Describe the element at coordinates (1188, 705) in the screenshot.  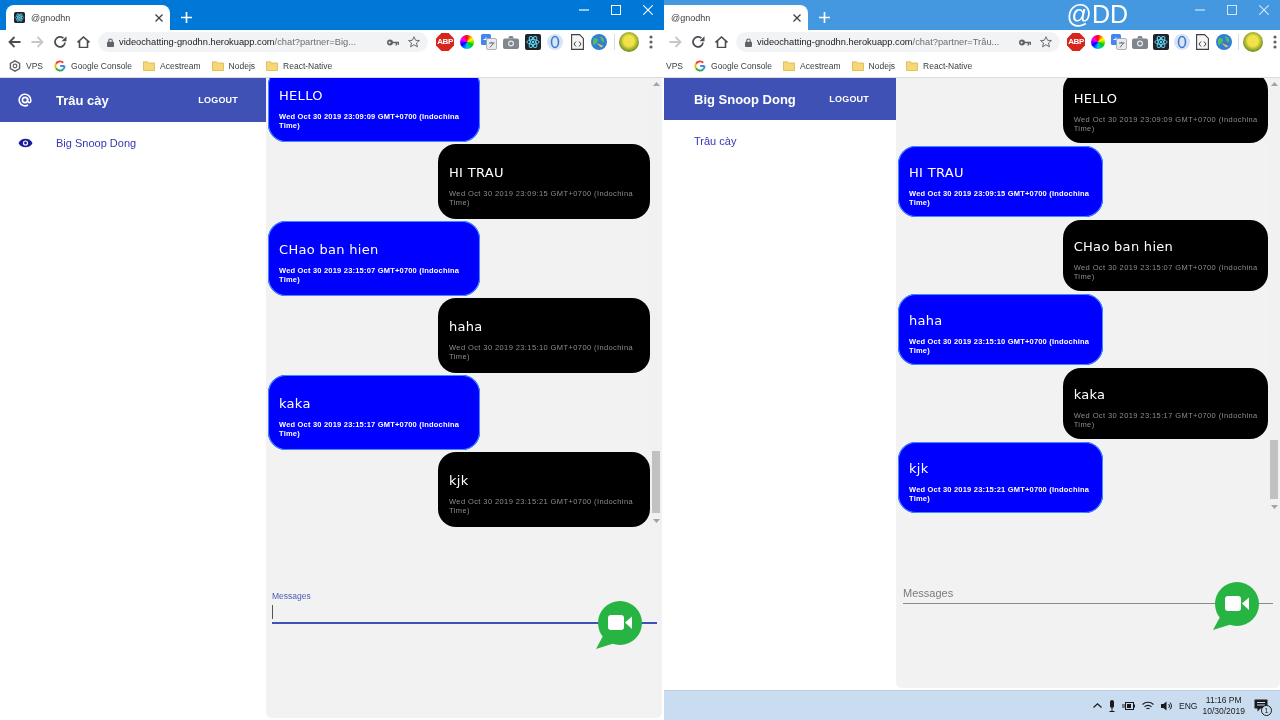
I see `language-indicator: ENG` at that location.